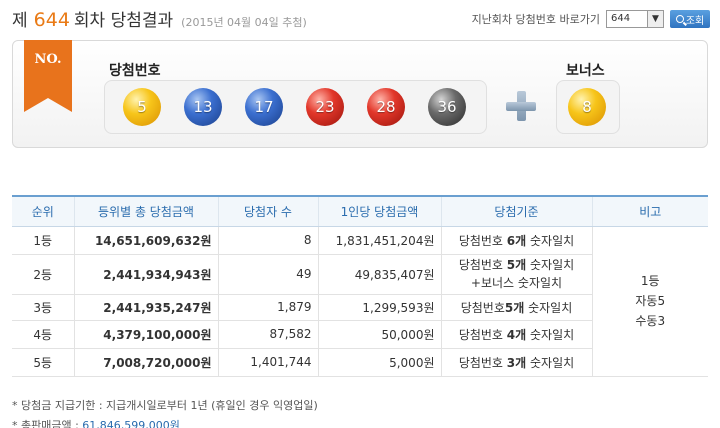  What do you see at coordinates (43, 334) in the screenshot?
I see `rank-cell: 4등` at bounding box center [43, 334].